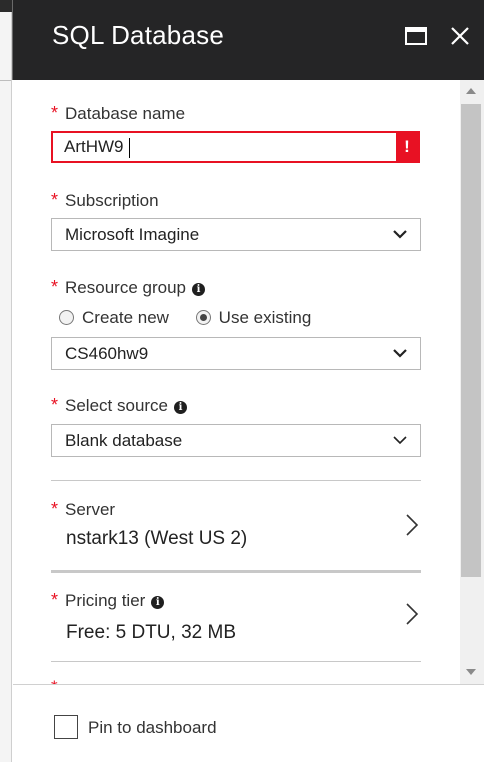 This screenshot has width=484, height=762. I want to click on resource-group-options: Create new Use existing, so click(196, 318).